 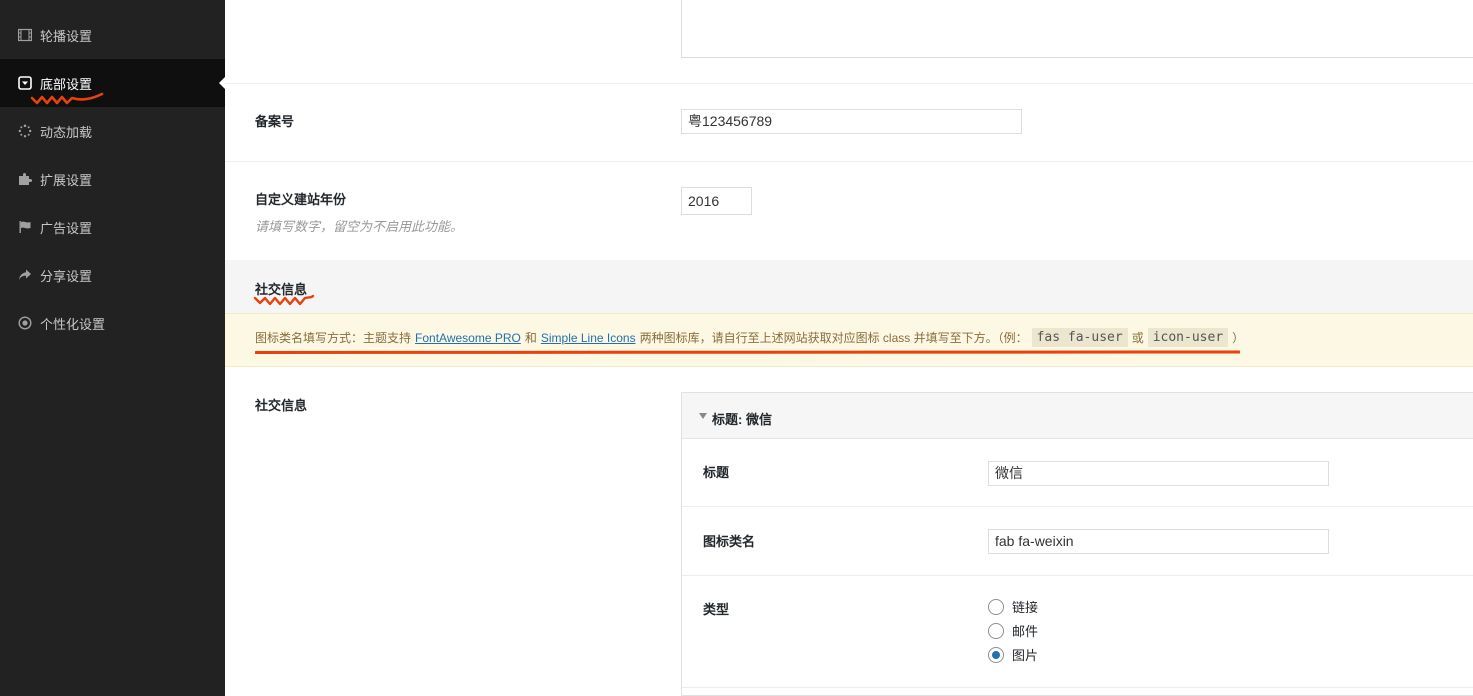 I want to click on group-title: 标题: 微信, so click(x=742, y=419).